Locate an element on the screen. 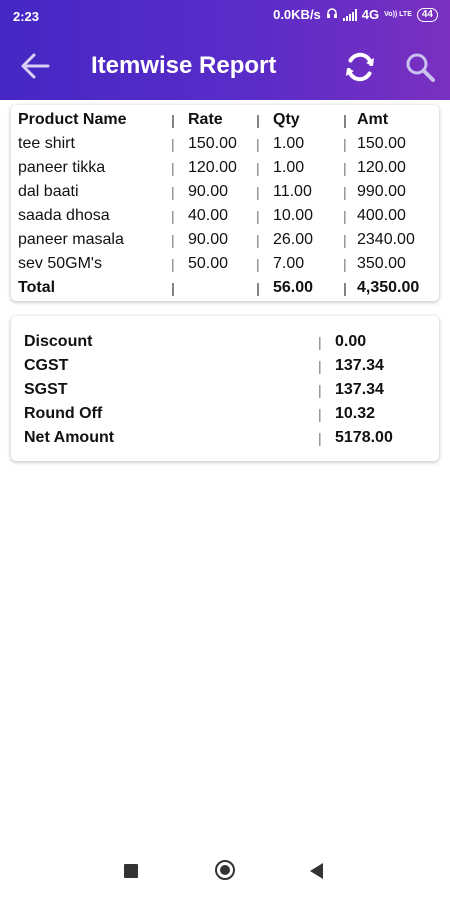  summary-value: 10.32 is located at coordinates (355, 413).